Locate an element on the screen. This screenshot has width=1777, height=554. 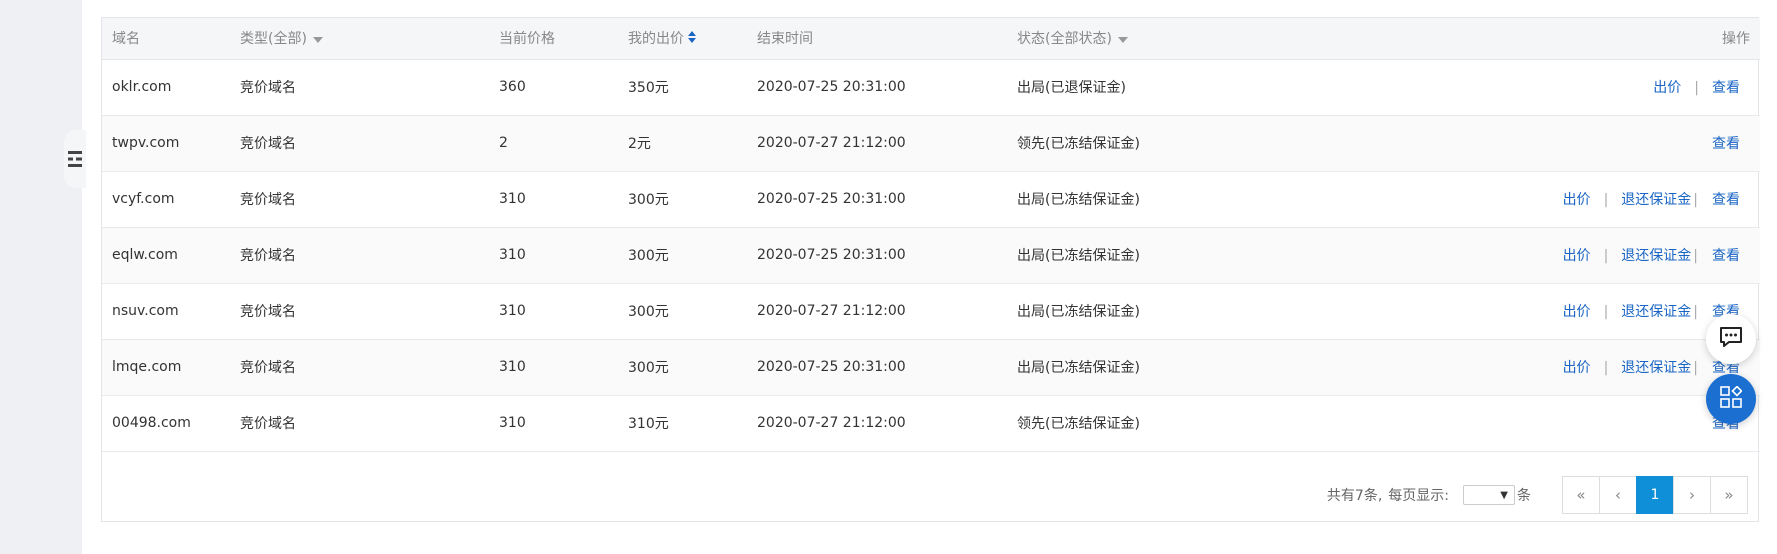
table-header-row: 域名 类型(全部) 当前价格 我的出价 结束时间 状态(全部状态) 操作 is located at coordinates (931, 39).